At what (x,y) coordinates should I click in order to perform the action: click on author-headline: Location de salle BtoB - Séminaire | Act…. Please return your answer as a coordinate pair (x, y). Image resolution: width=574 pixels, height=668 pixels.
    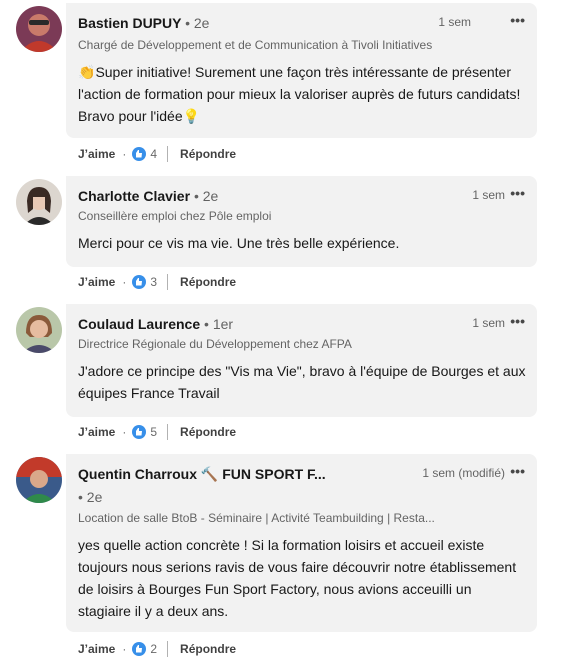
    Looking at the image, I should click on (256, 518).